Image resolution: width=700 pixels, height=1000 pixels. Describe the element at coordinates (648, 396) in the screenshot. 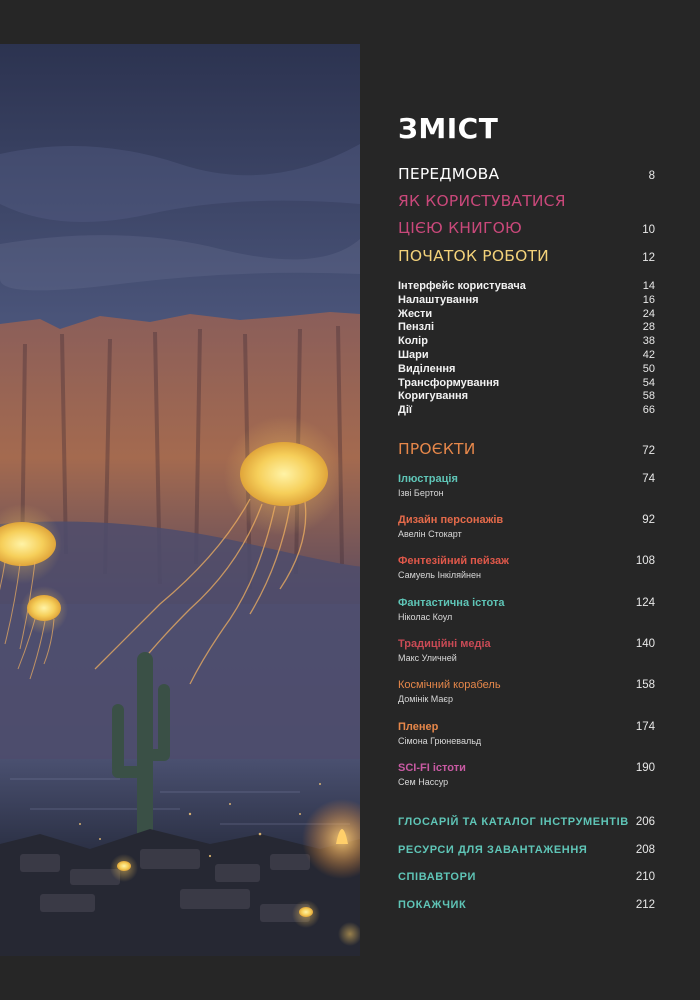

I see `subsection-page: 58` at that location.